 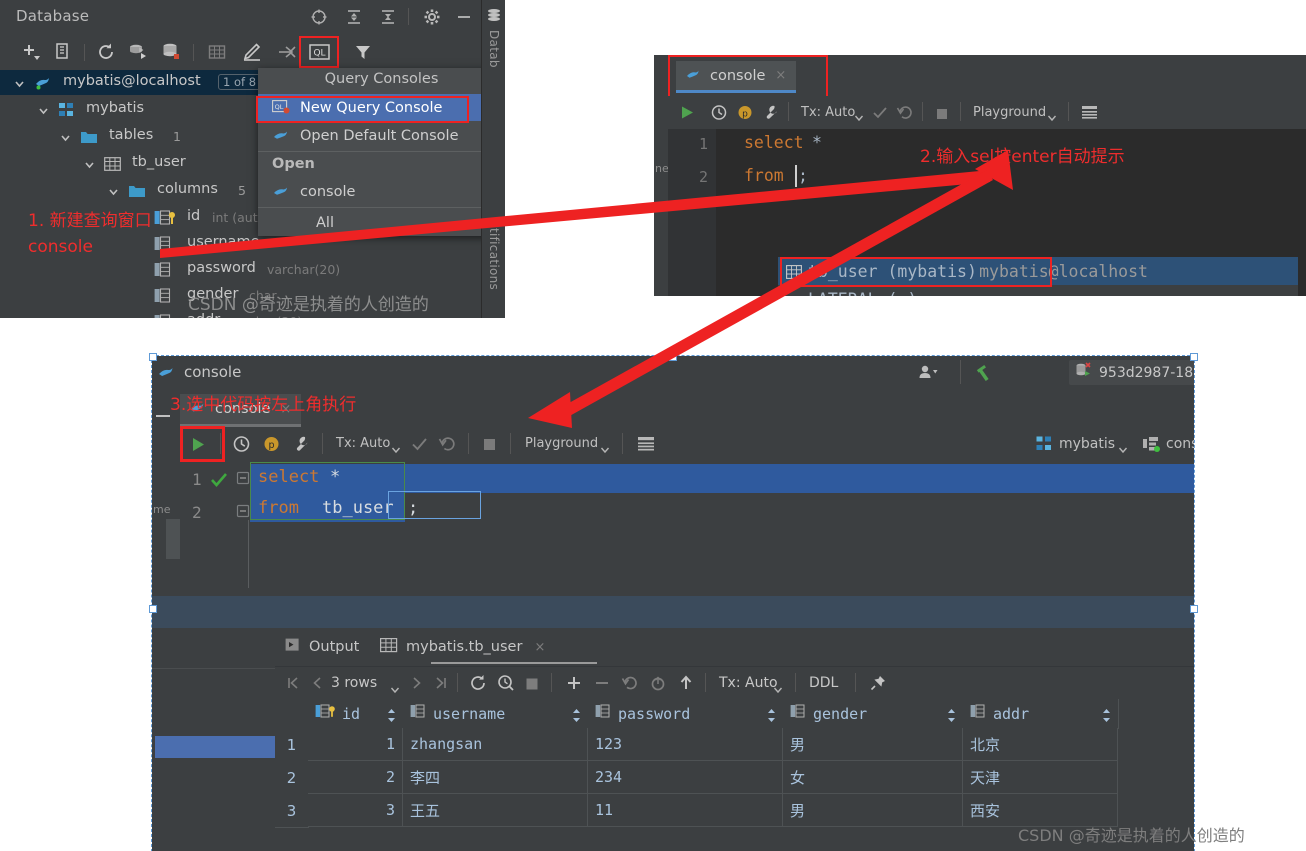 I want to click on side-tab-database: Datab, so click(x=494, y=49).